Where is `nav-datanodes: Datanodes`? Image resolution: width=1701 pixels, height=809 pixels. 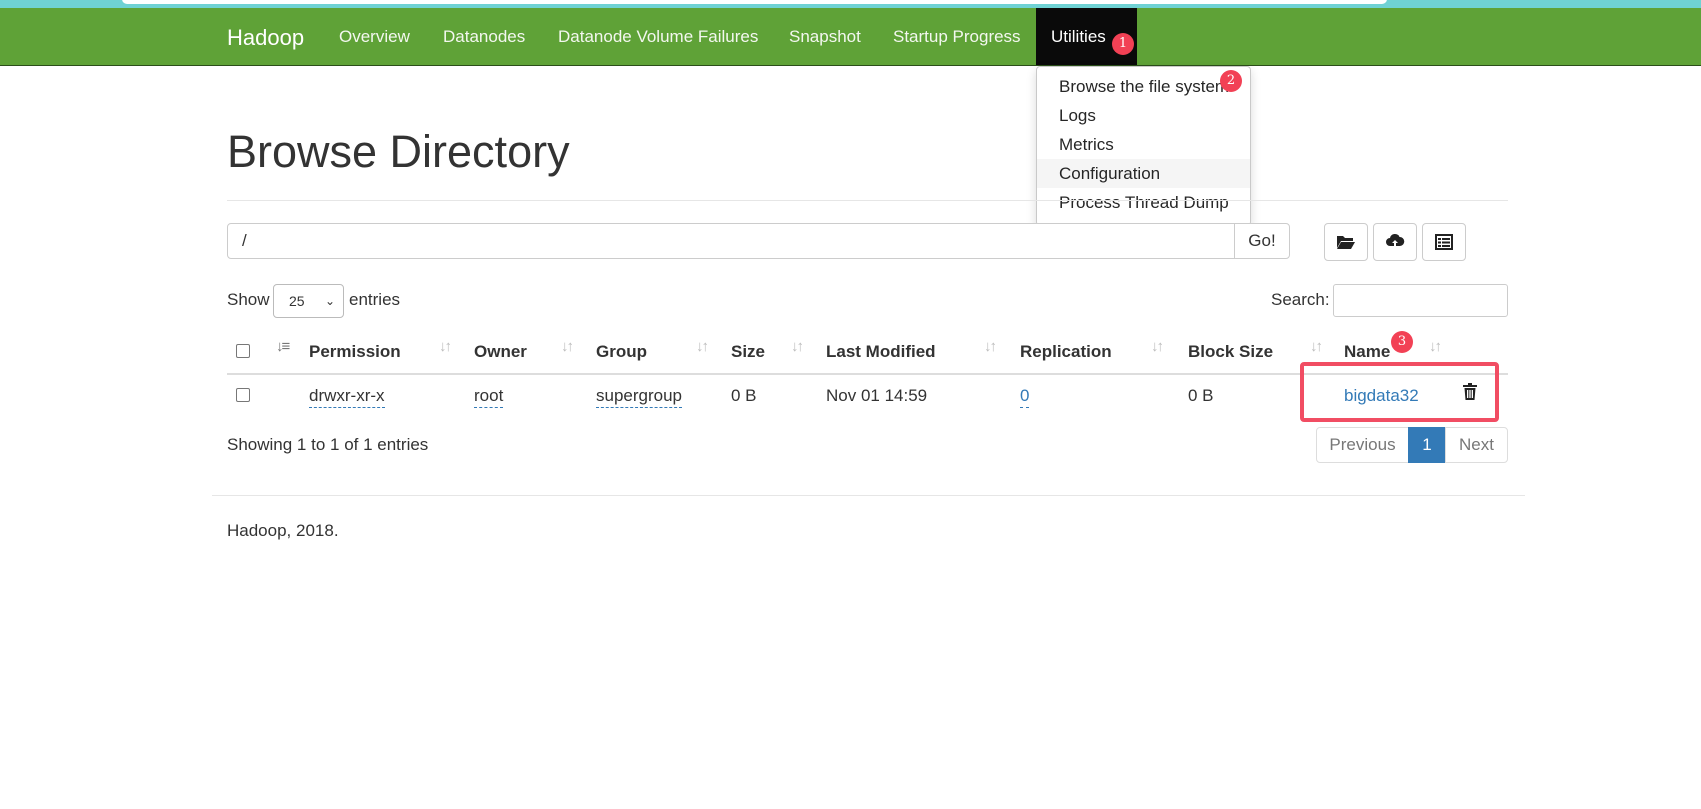
nav-datanodes: Datanodes is located at coordinates (484, 36).